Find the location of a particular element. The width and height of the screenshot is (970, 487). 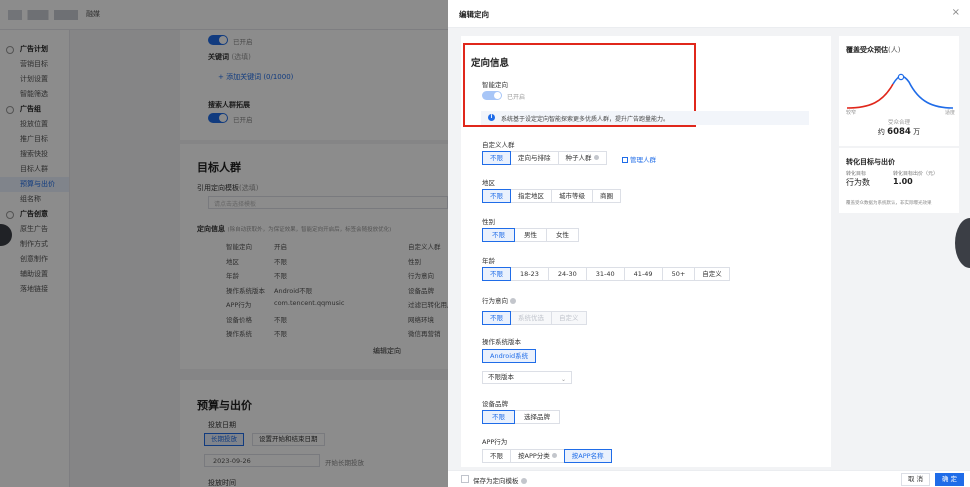

save-template-checkbox is located at coordinates (465, 479).